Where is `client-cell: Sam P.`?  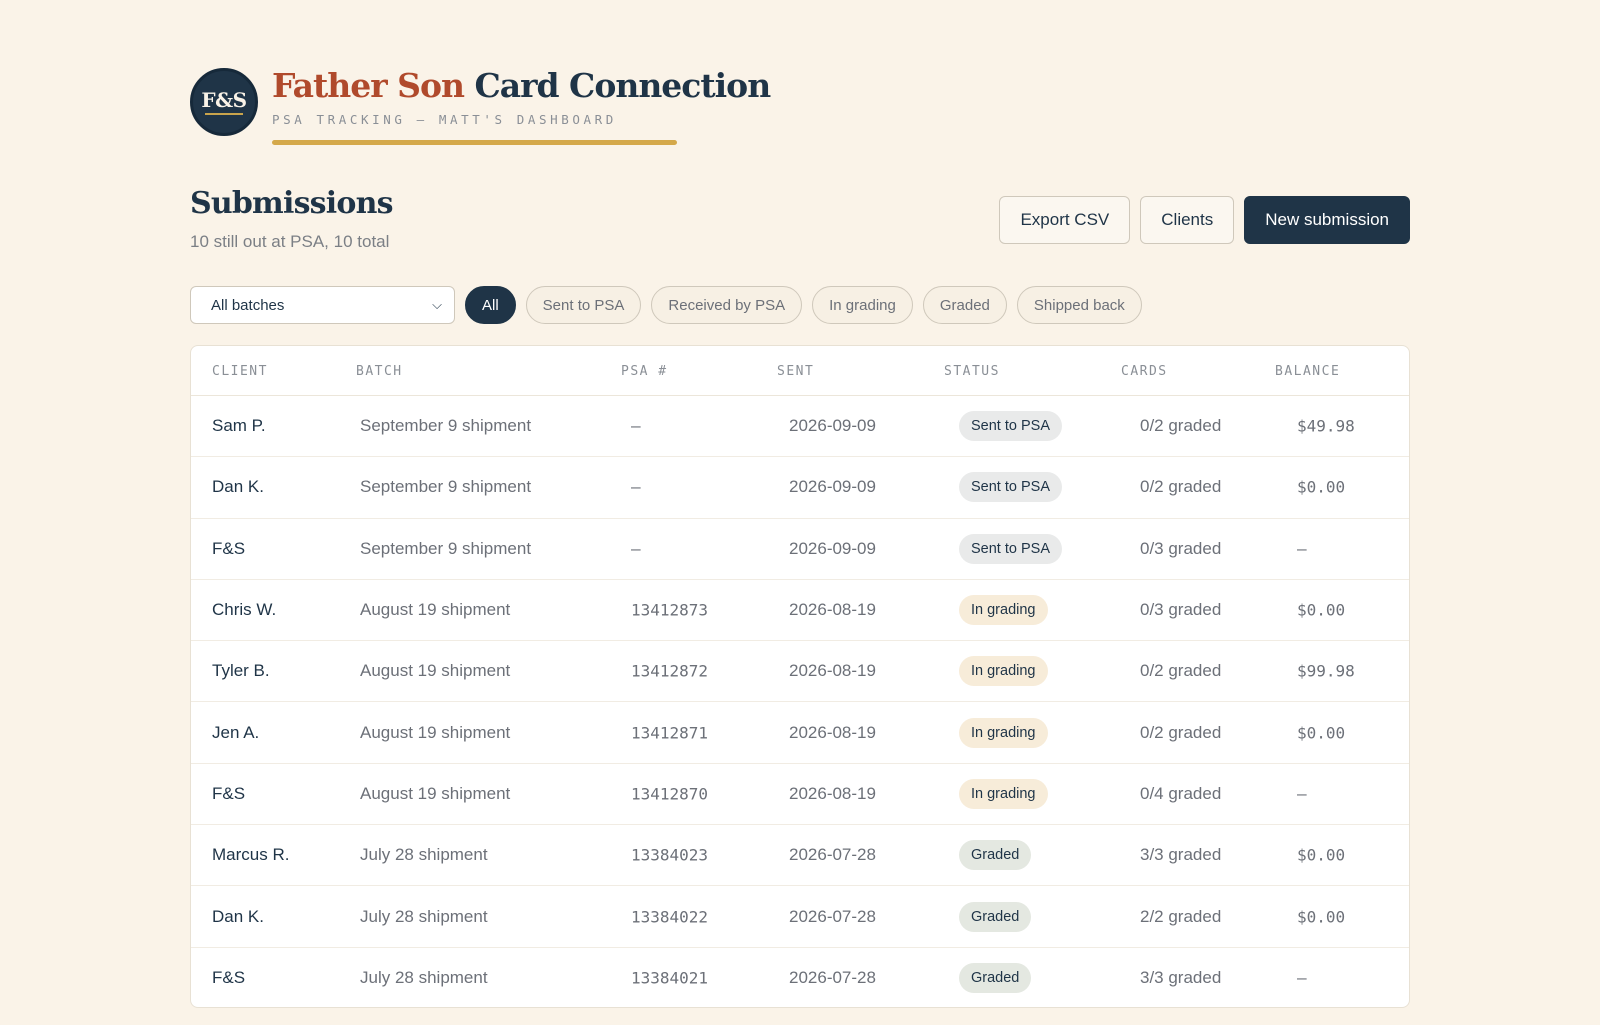 client-cell: Sam P. is located at coordinates (239, 426).